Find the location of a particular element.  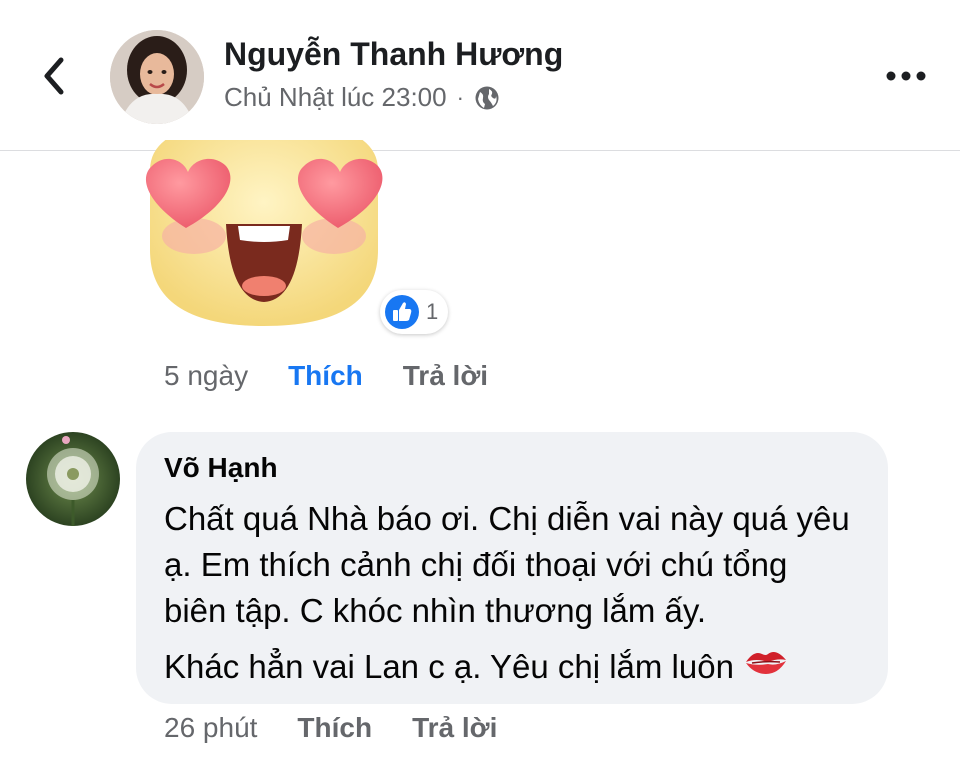

author-name: Nguyễn Thanh Hương is located at coordinates (393, 54).